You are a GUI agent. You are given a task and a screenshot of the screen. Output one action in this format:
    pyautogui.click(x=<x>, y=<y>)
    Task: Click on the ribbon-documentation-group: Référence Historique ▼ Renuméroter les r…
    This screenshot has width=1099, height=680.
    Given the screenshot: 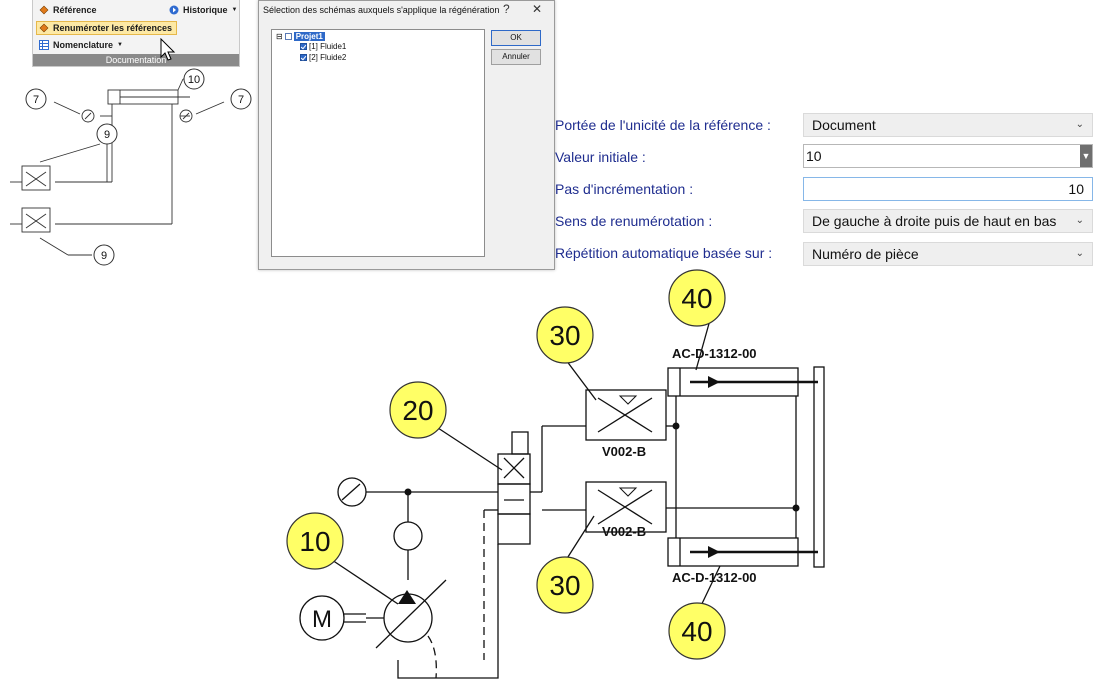 What is the action you would take?
    pyautogui.click(x=136, y=33)
    